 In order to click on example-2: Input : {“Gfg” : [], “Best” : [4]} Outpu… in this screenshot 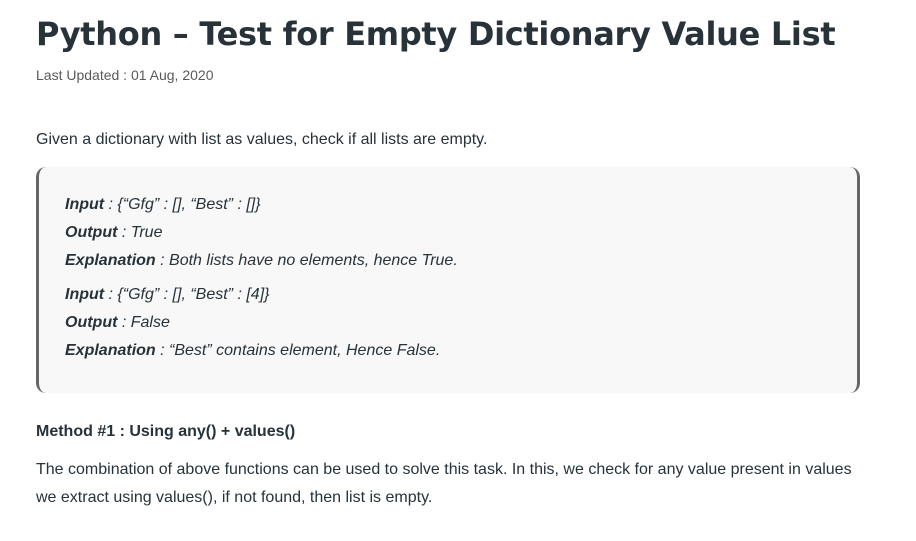, I will do `click(448, 323)`.